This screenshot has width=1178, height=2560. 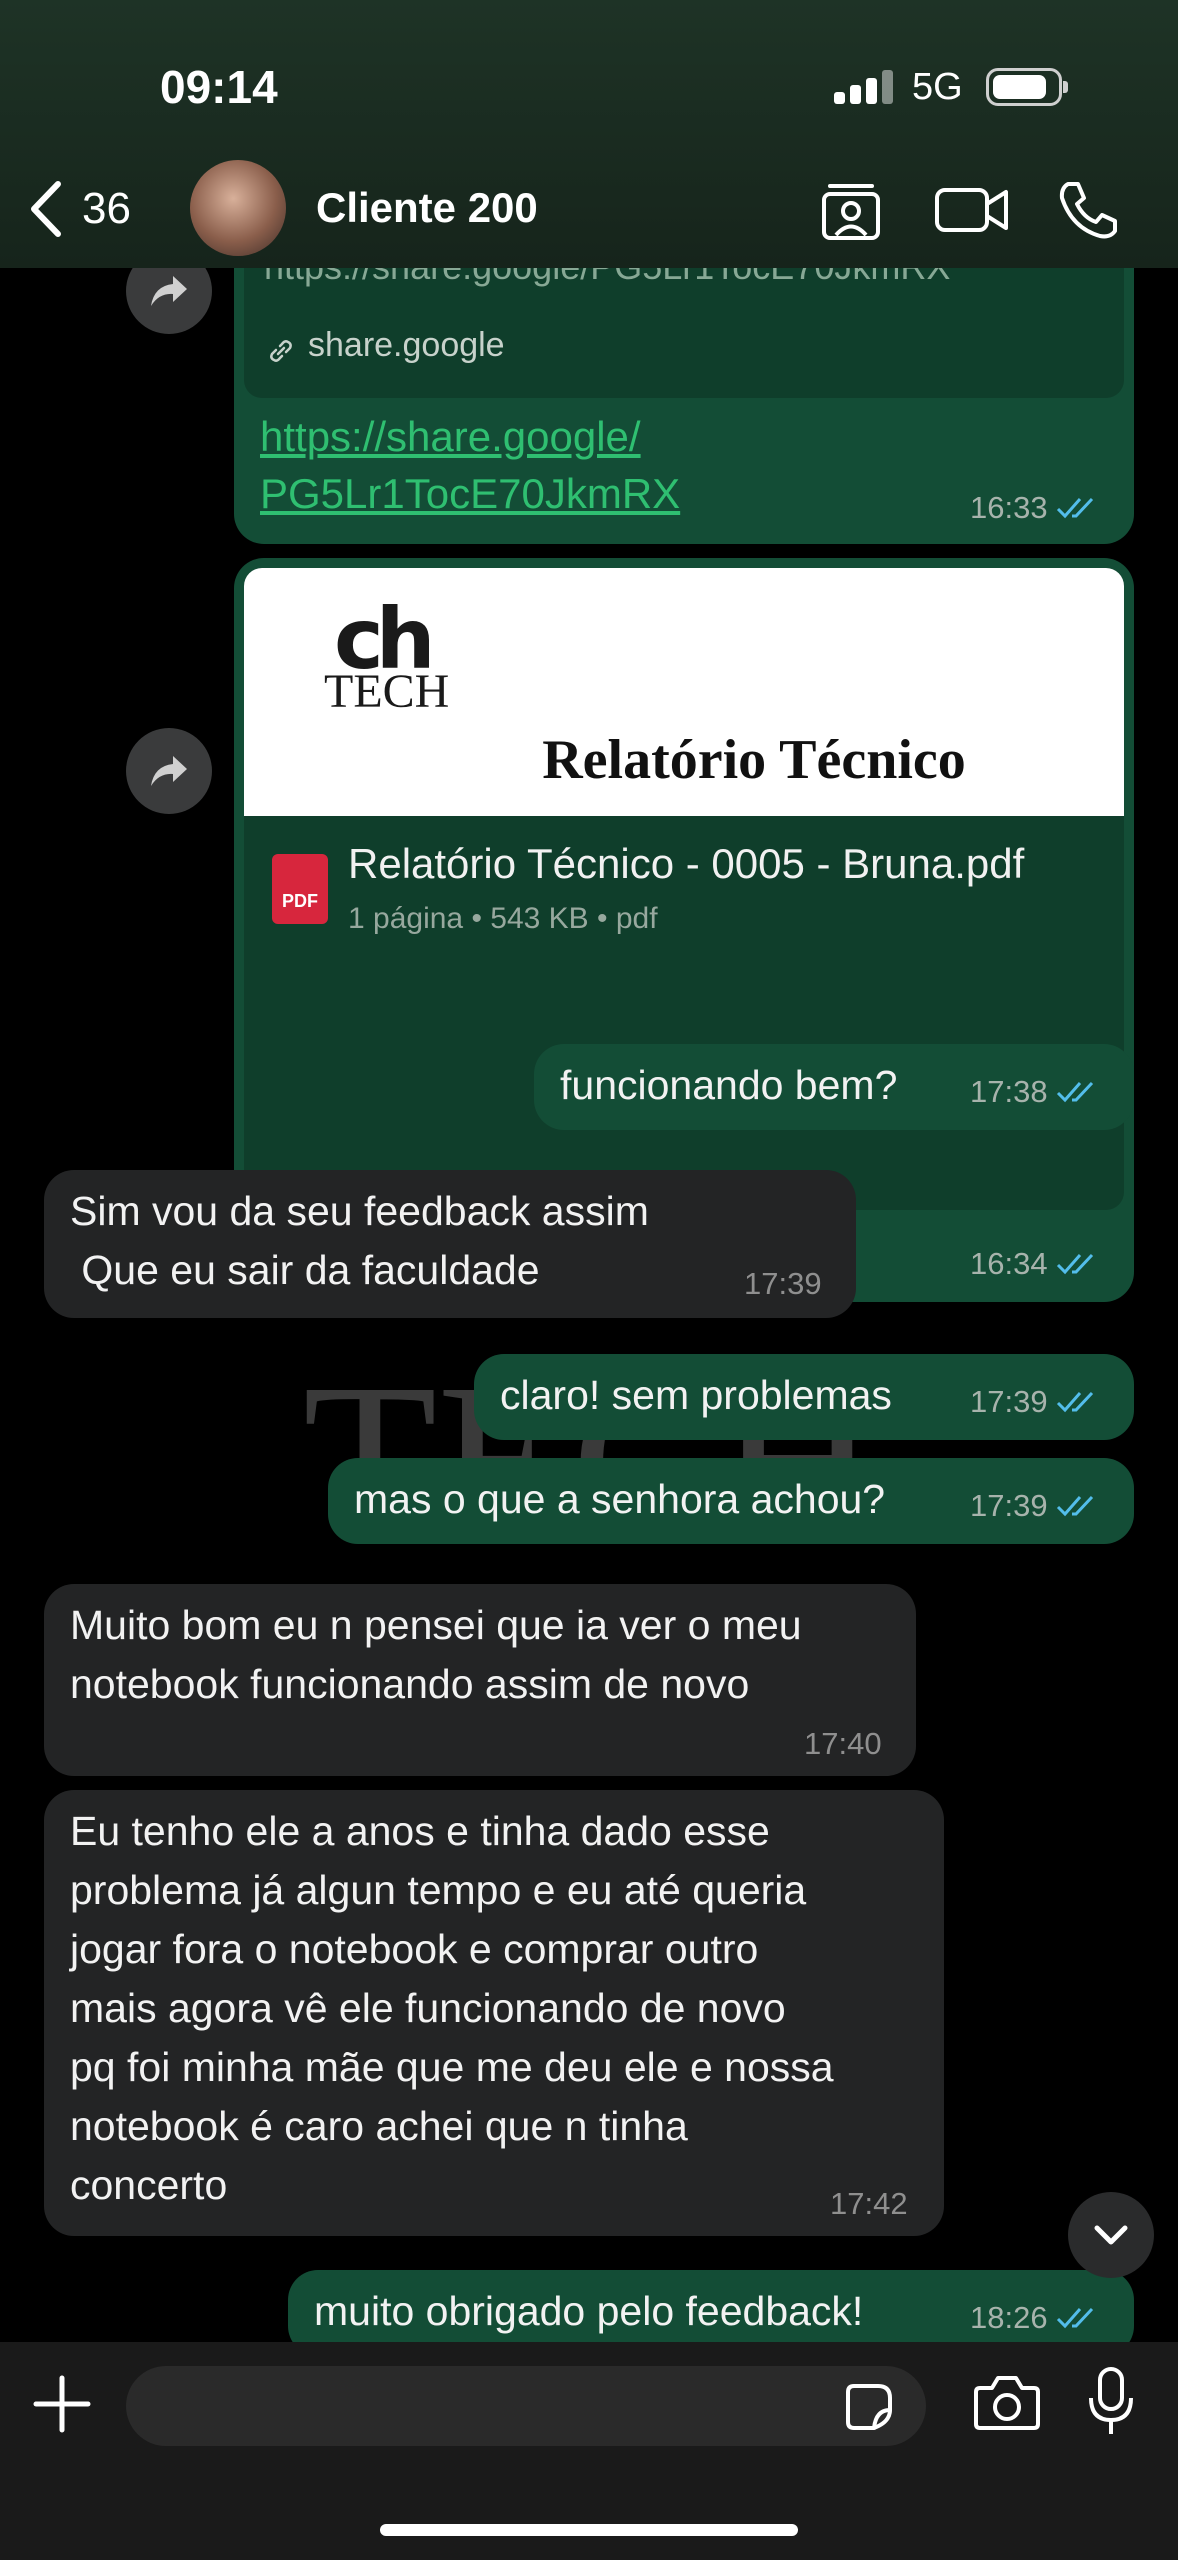 I want to click on message-text: funcionando bem?, so click(x=729, y=1085).